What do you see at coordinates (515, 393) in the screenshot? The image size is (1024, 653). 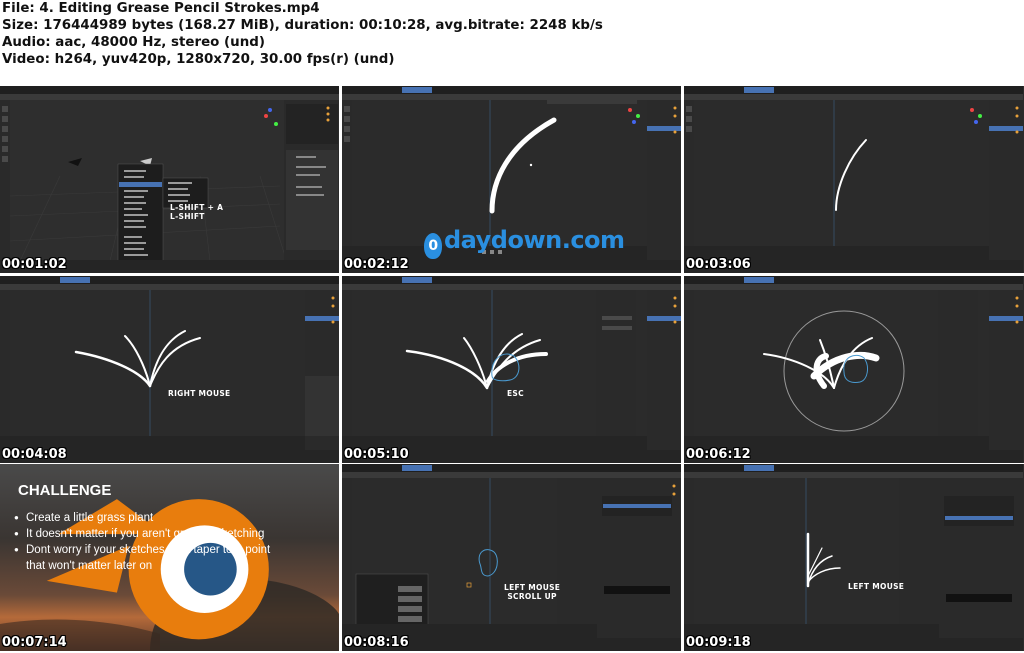 I see `shortcut-caption-5: ESC` at bounding box center [515, 393].